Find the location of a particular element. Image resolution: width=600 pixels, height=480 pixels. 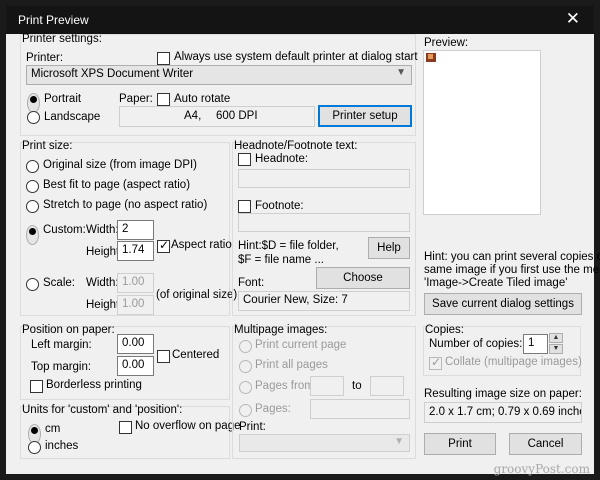

original-size-radio is located at coordinates (32, 166).